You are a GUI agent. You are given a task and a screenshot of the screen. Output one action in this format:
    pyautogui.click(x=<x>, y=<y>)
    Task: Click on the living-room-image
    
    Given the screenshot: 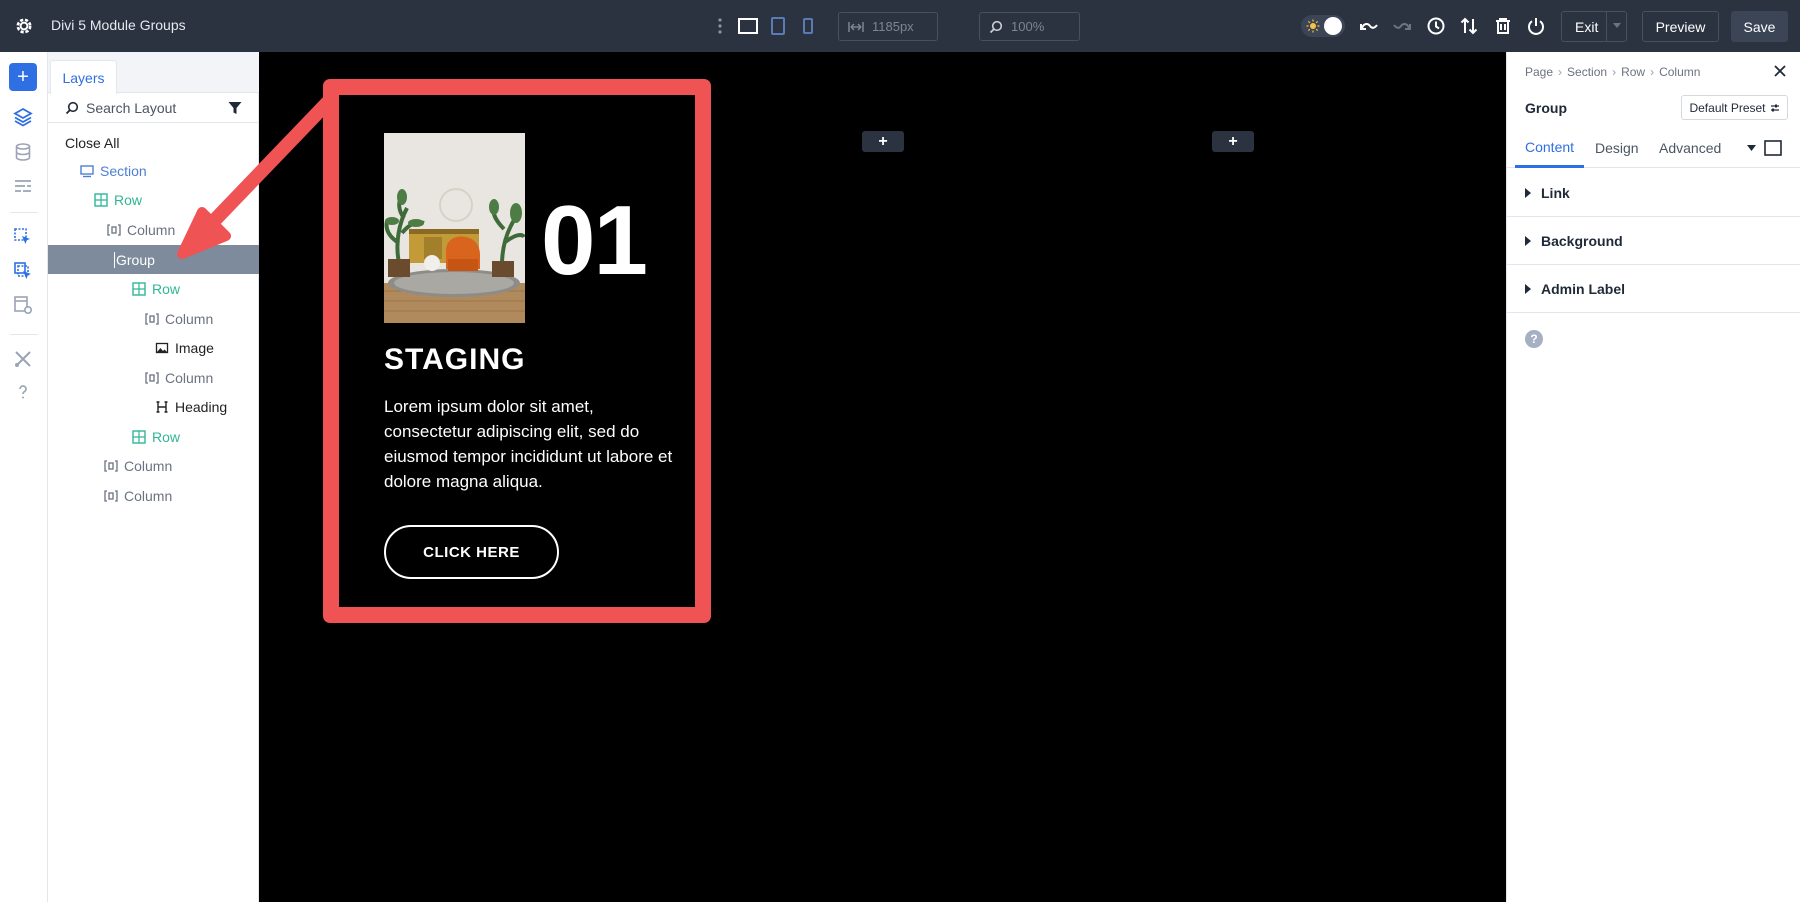 What is the action you would take?
    pyautogui.click(x=454, y=228)
    